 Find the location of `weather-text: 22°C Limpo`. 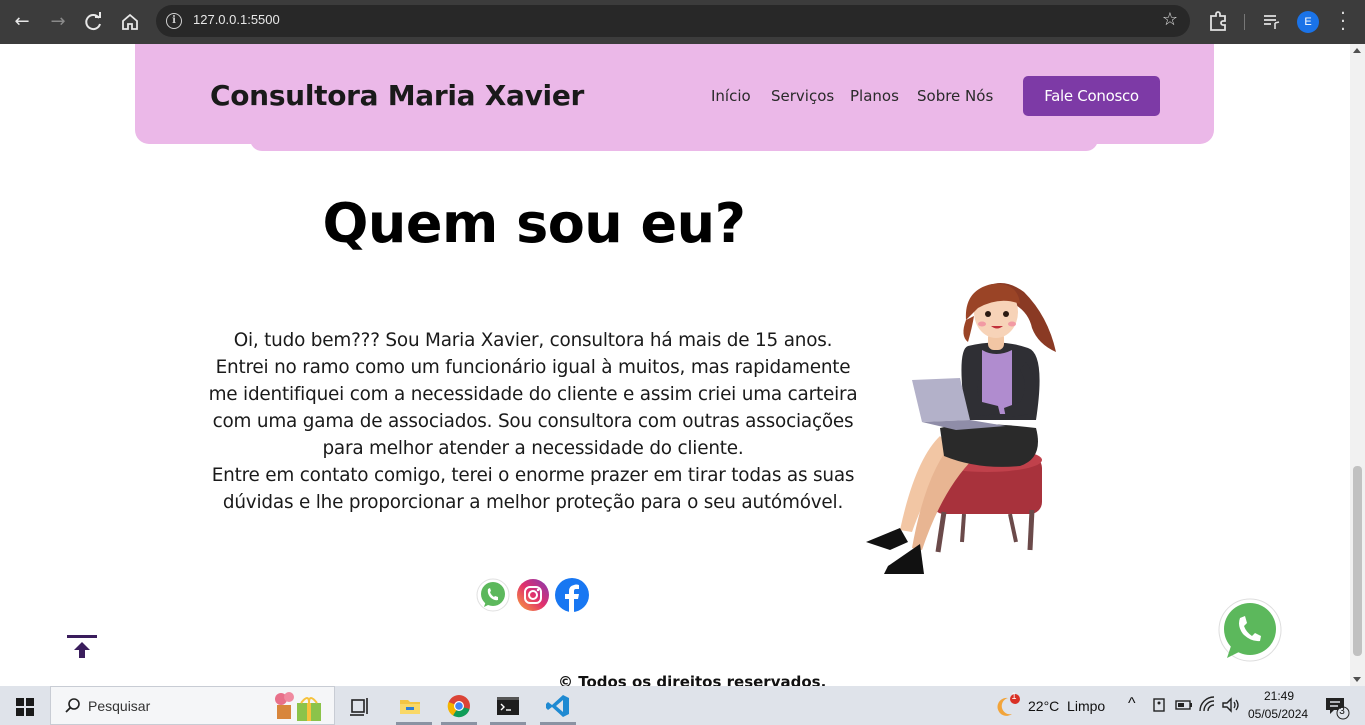

weather-text: 22°C Limpo is located at coordinates (1066, 706).